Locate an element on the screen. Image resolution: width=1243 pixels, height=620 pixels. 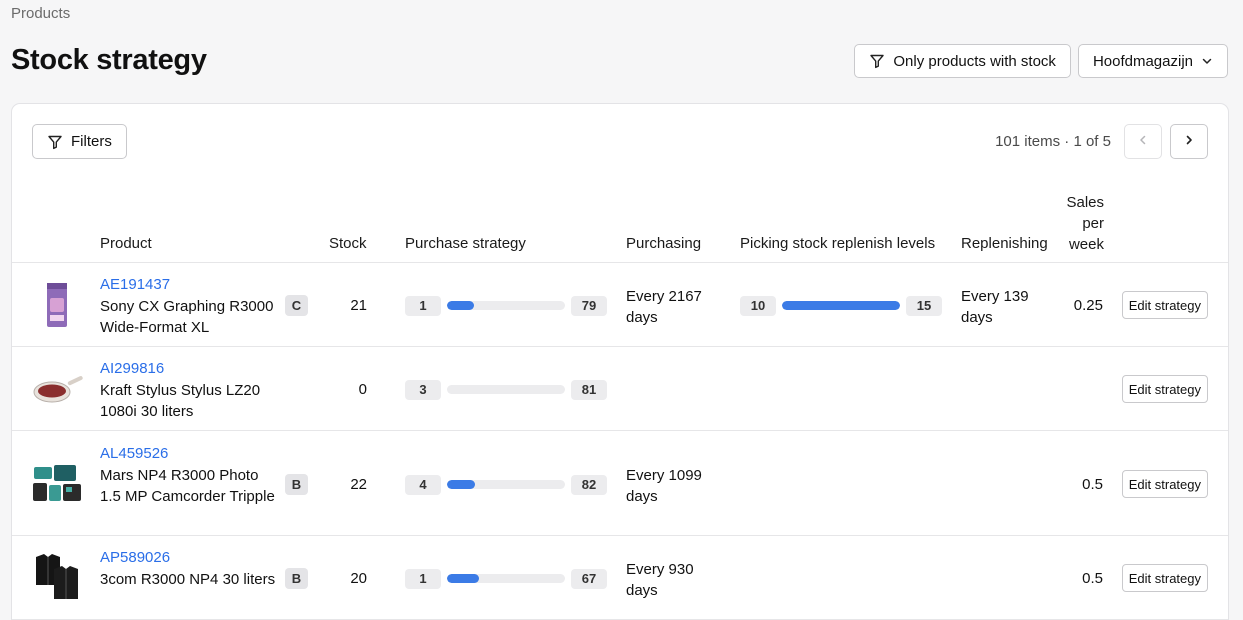
column-header-stock: Stock is located at coordinates (348, 243).